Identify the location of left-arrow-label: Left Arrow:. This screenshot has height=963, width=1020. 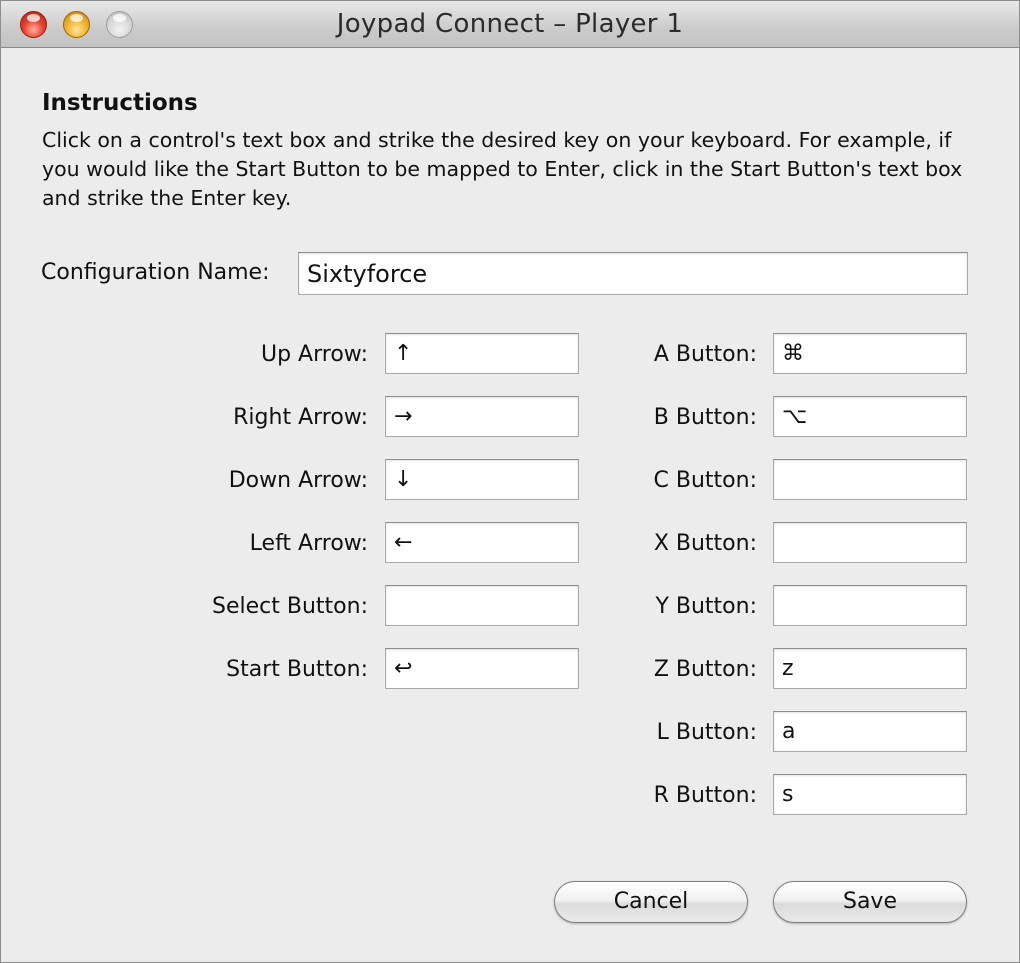
(308, 543).